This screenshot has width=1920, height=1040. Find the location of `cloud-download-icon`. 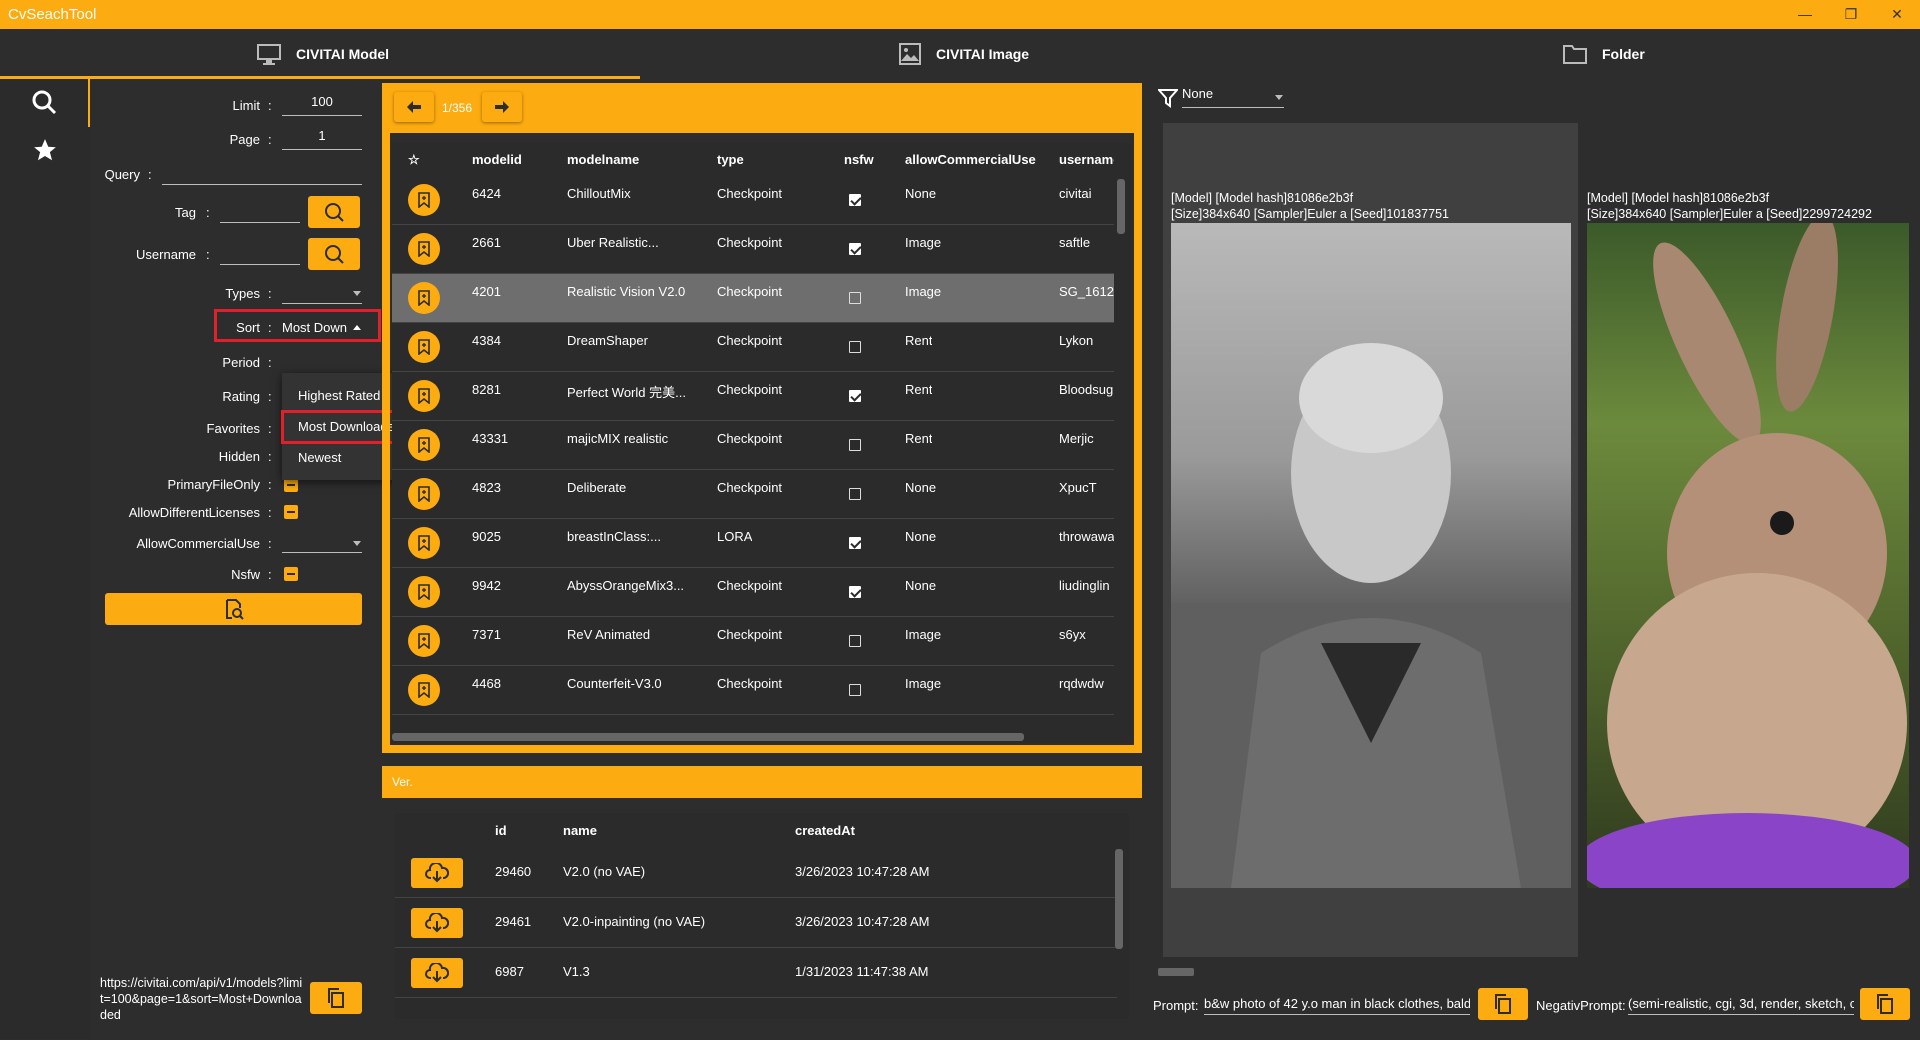

cloud-download-icon is located at coordinates (437, 873).